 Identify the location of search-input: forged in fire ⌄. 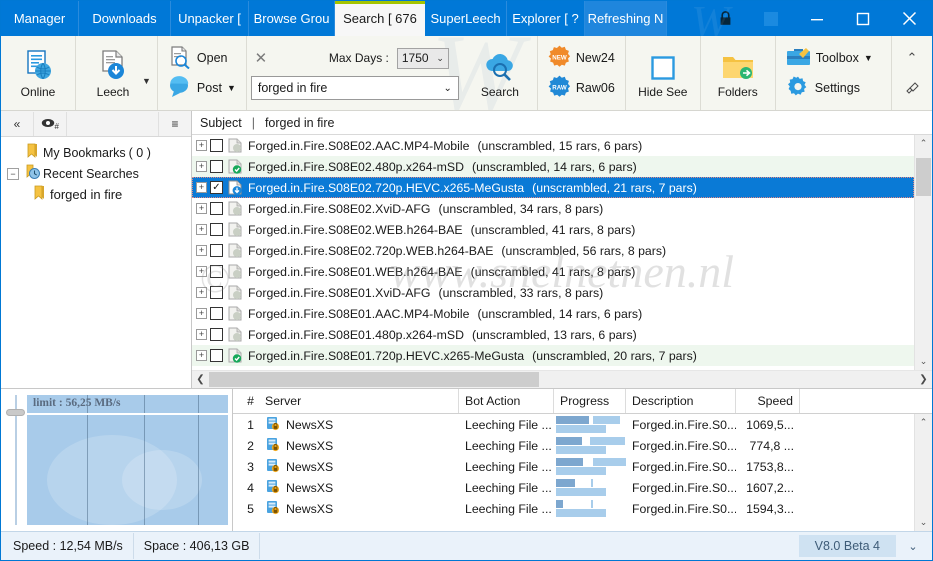
(354, 88).